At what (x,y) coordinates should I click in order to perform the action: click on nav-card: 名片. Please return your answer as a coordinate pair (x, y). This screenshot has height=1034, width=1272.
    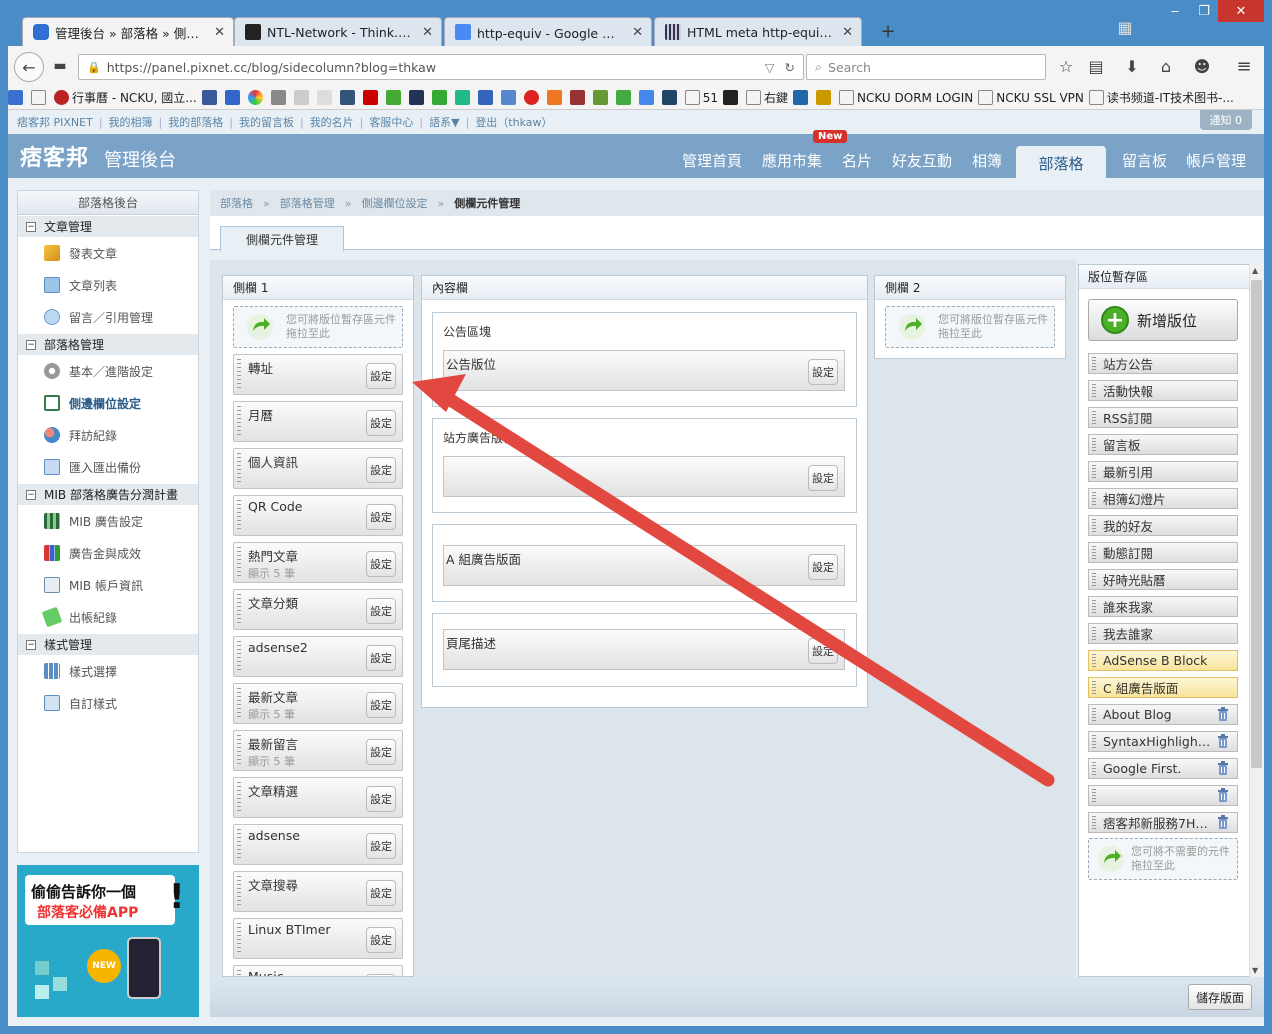
    Looking at the image, I should click on (857, 160).